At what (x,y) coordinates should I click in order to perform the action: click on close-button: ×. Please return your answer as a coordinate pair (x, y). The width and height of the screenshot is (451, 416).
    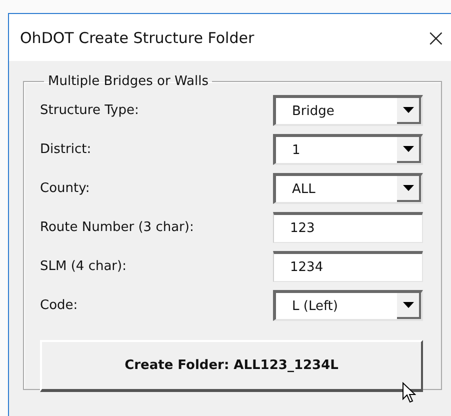
    Looking at the image, I should click on (436, 38).